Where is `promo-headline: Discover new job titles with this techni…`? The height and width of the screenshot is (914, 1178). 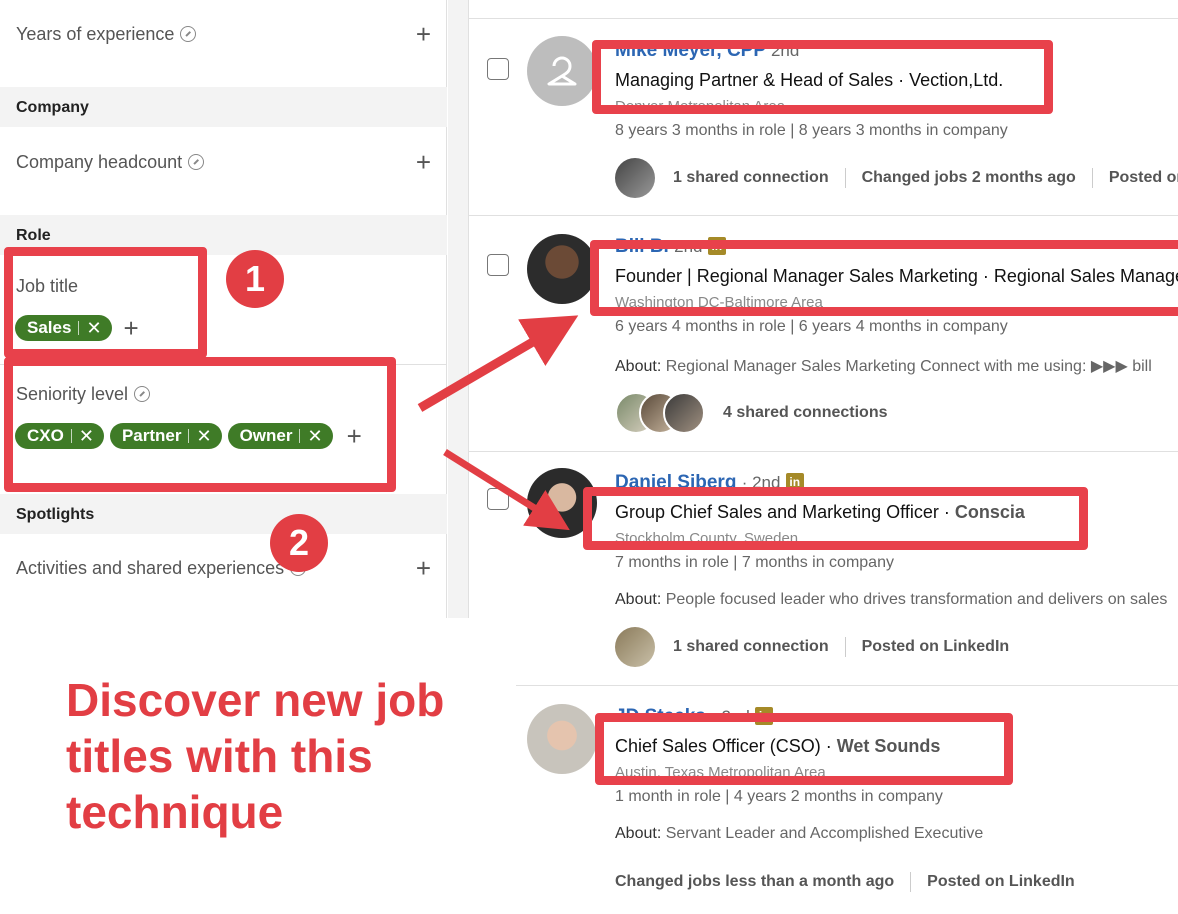
promo-headline: Discover new job titles with this techni… is located at coordinates (255, 756).